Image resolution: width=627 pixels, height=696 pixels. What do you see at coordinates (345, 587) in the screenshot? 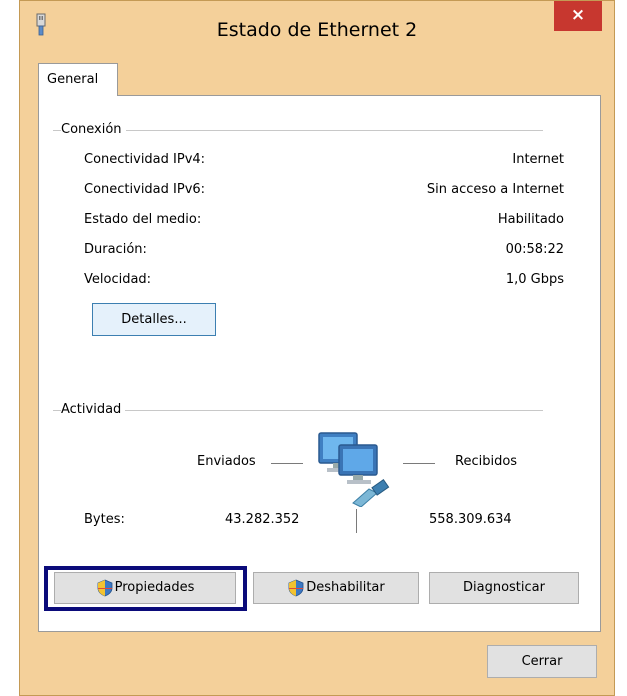
I see `disable-button-label: Deshabilitar` at bounding box center [345, 587].